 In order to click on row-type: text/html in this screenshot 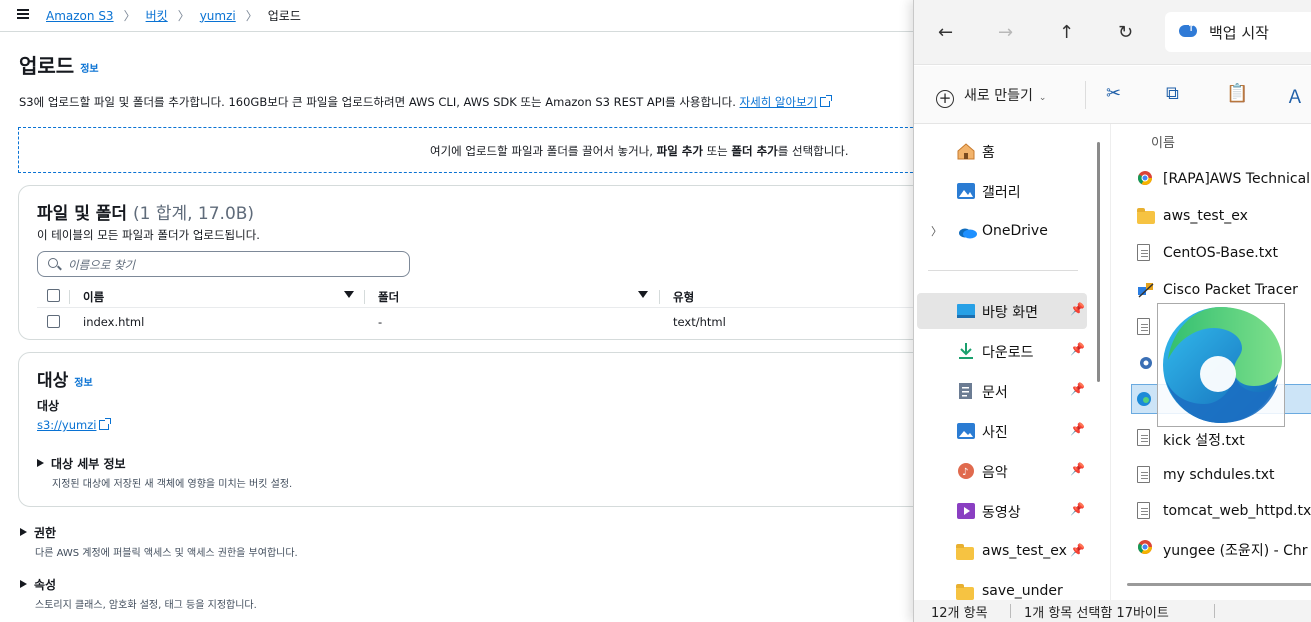, I will do `click(699, 322)`.